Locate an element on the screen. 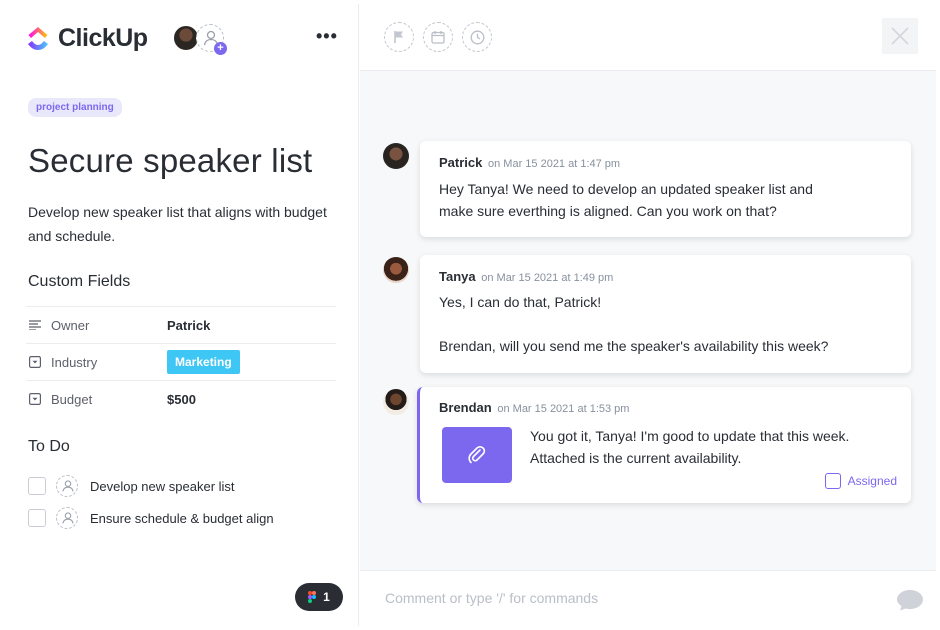 Image resolution: width=940 pixels, height=630 pixels. comment-header: Tanya on Mar 15 2021 at 1:49 pm is located at coordinates (526, 276).